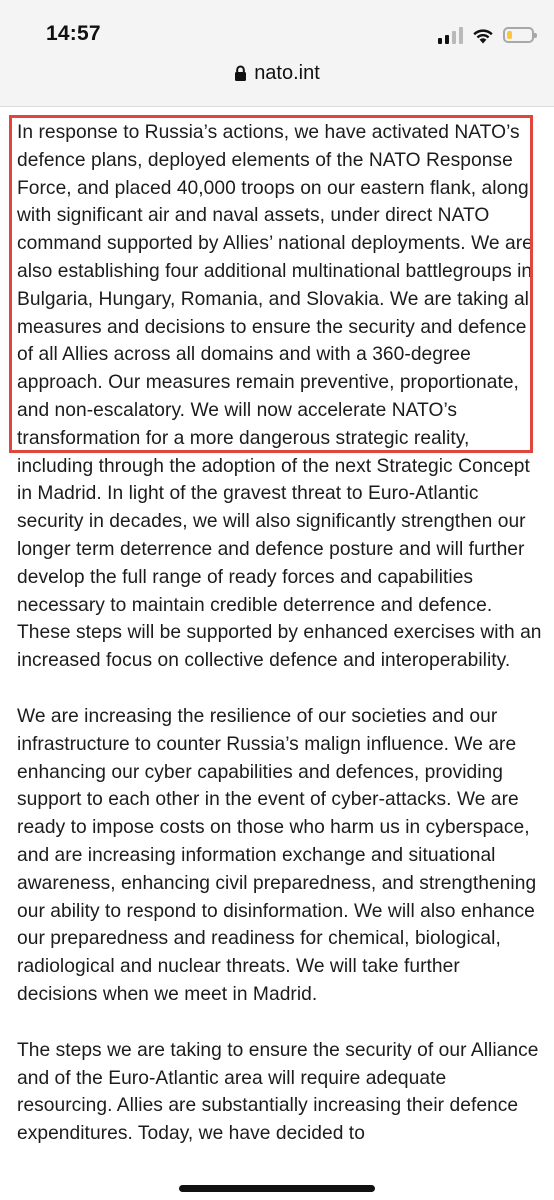 The height and width of the screenshot is (1200, 554). I want to click on address-bar: nato.int, so click(277, 73).